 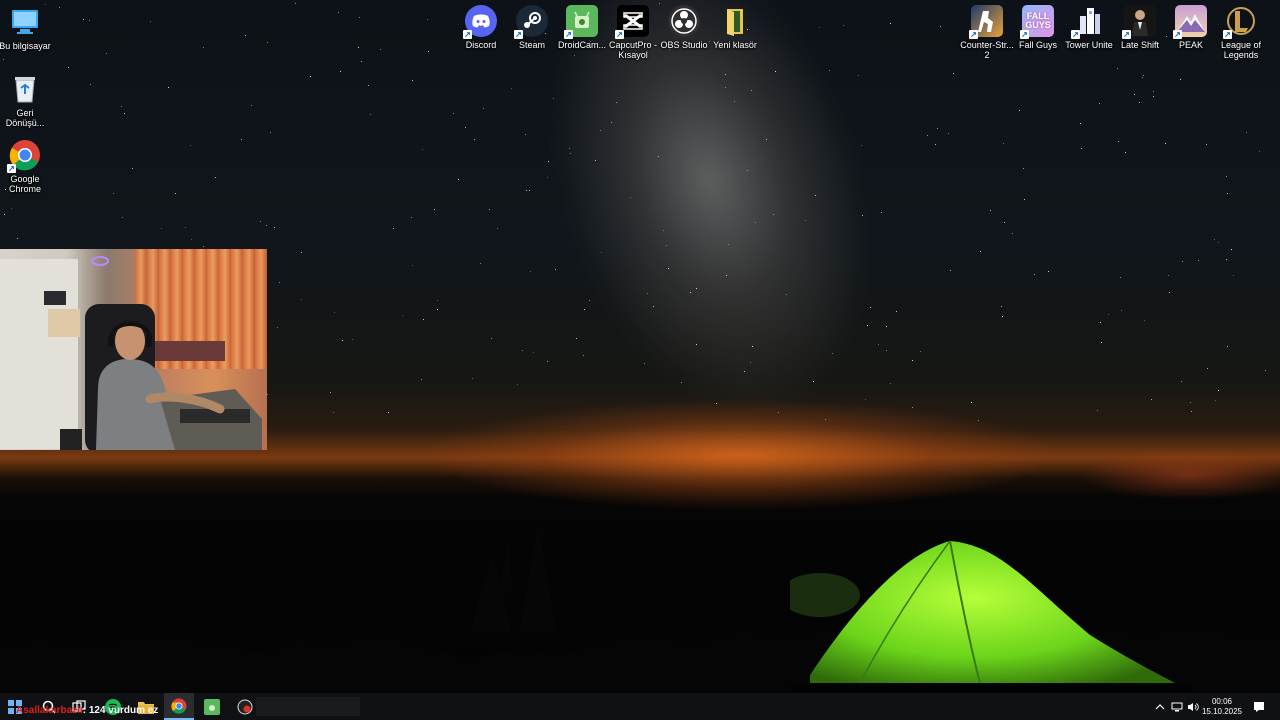 I want to click on desktop-icon-new-folder: Yeni klasör, so click(x=735, y=27).